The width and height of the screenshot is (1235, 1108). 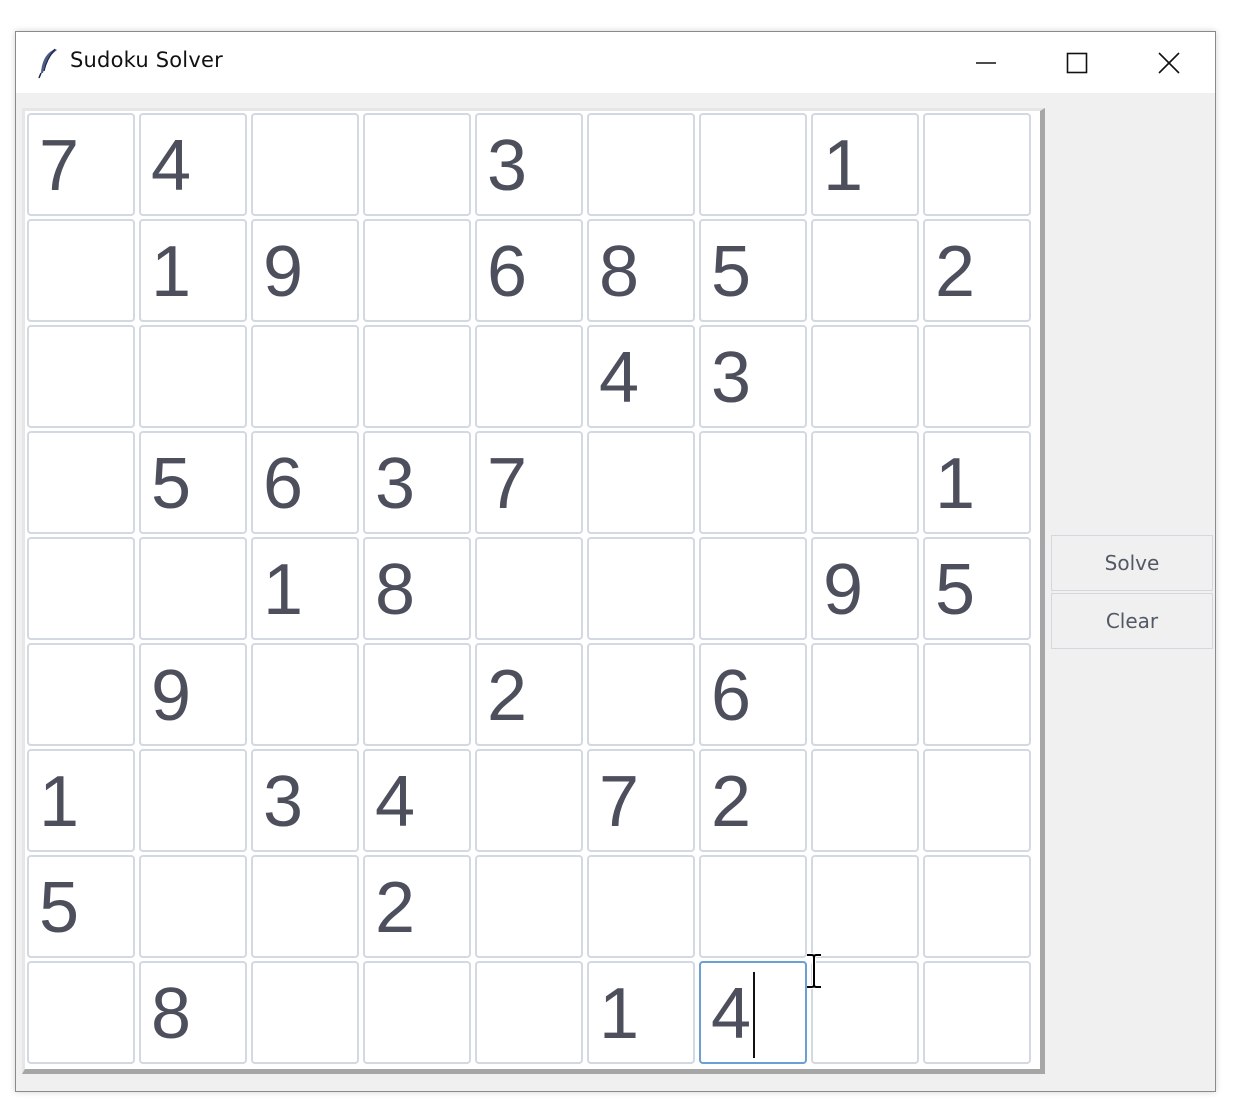 I want to click on text-caret, so click(x=754, y=1014).